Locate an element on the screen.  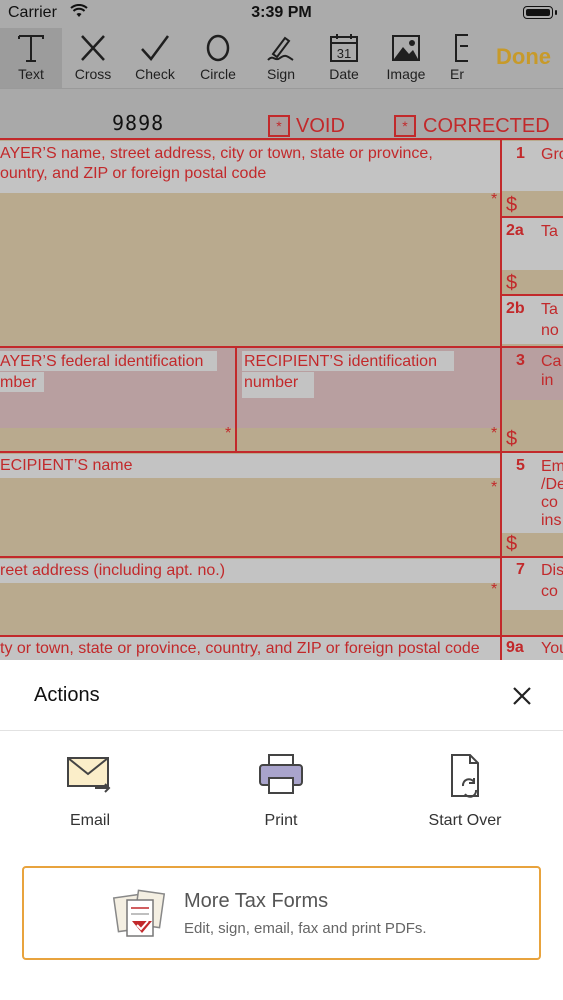
box2a-dollar: $ is located at coordinates (512, 283).